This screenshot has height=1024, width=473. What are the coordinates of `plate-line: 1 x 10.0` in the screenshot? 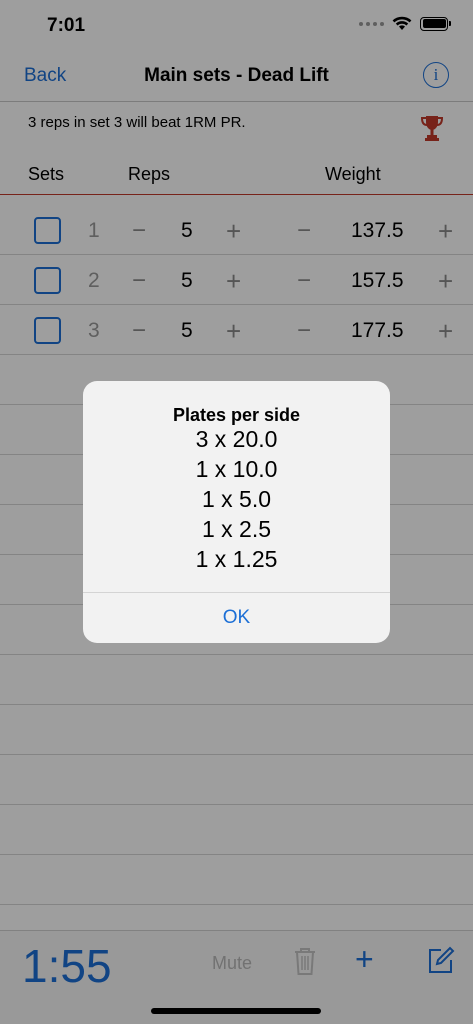 It's located at (236, 469).